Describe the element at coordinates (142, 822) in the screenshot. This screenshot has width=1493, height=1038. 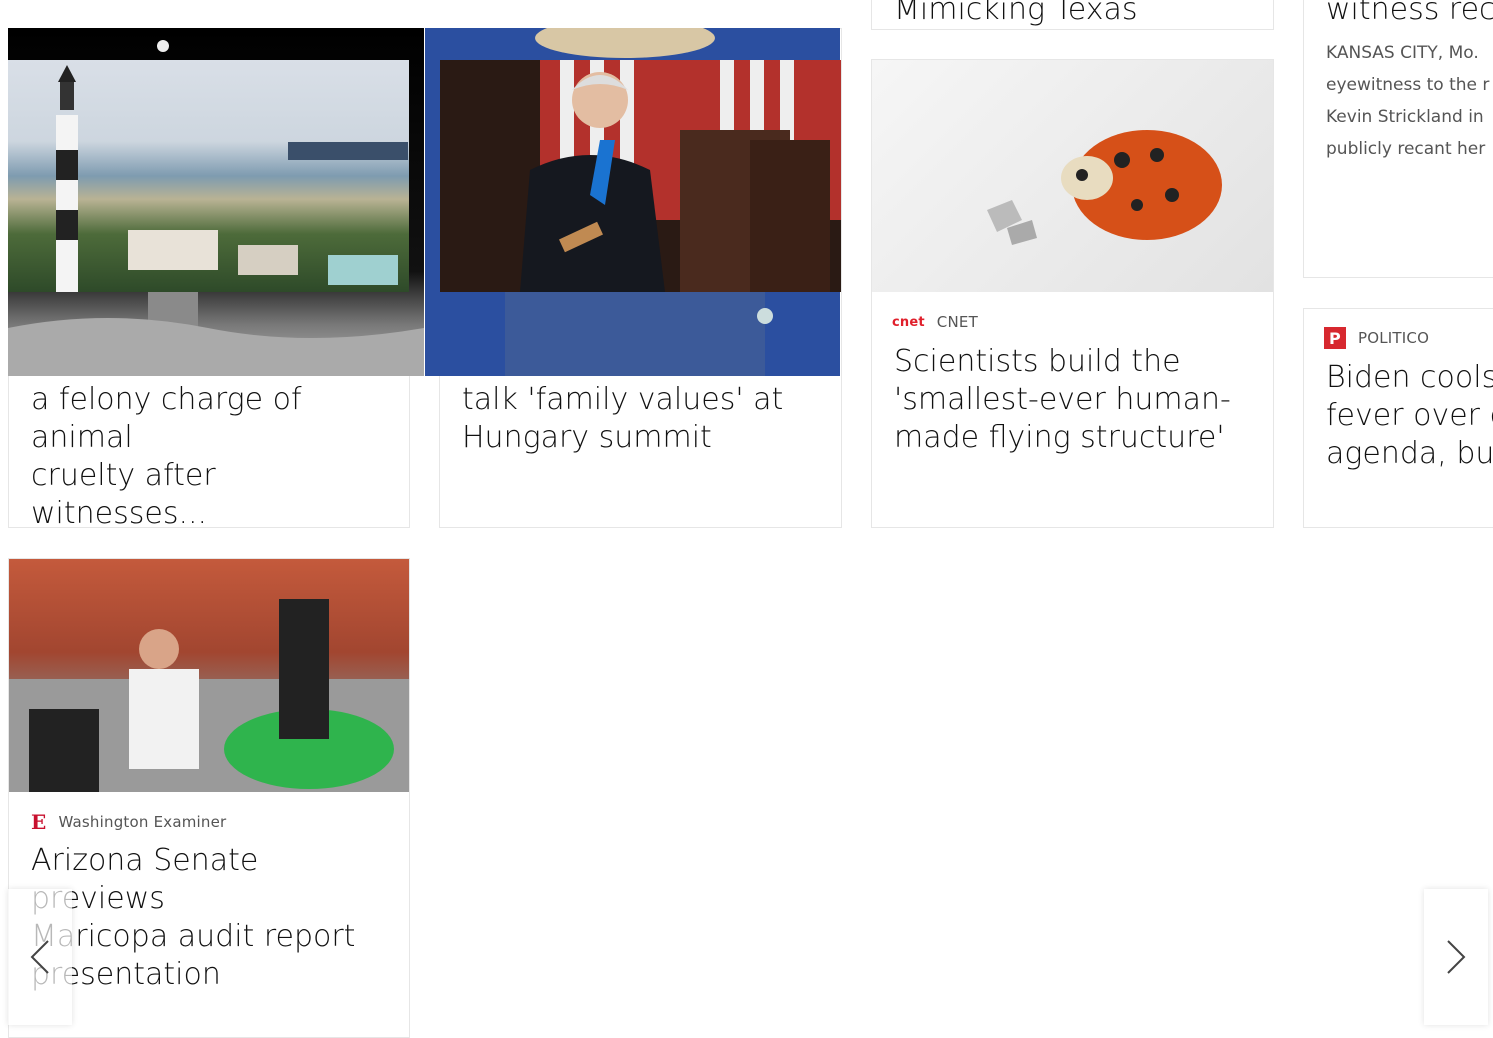
I see `source-name: Washington Examiner` at that location.